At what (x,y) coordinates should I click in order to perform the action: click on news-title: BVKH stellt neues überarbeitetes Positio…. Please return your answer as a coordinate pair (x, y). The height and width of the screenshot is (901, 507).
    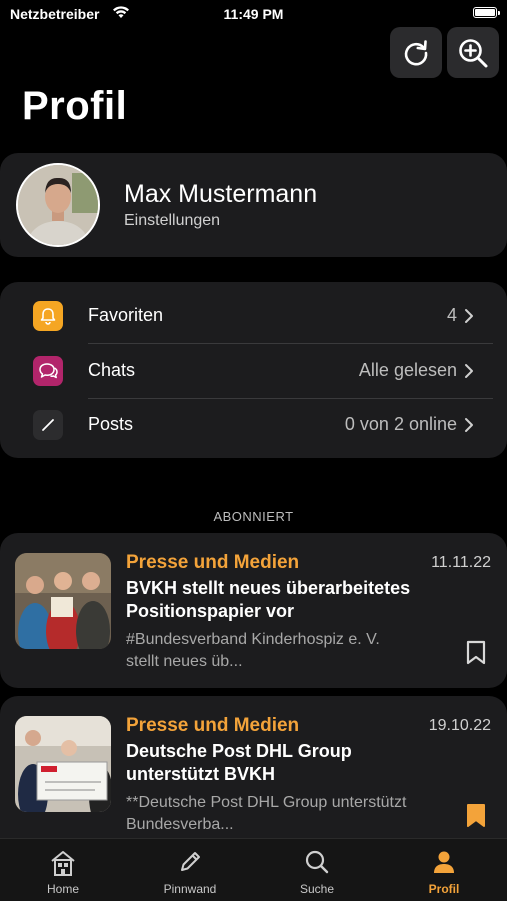
    Looking at the image, I should click on (268, 599).